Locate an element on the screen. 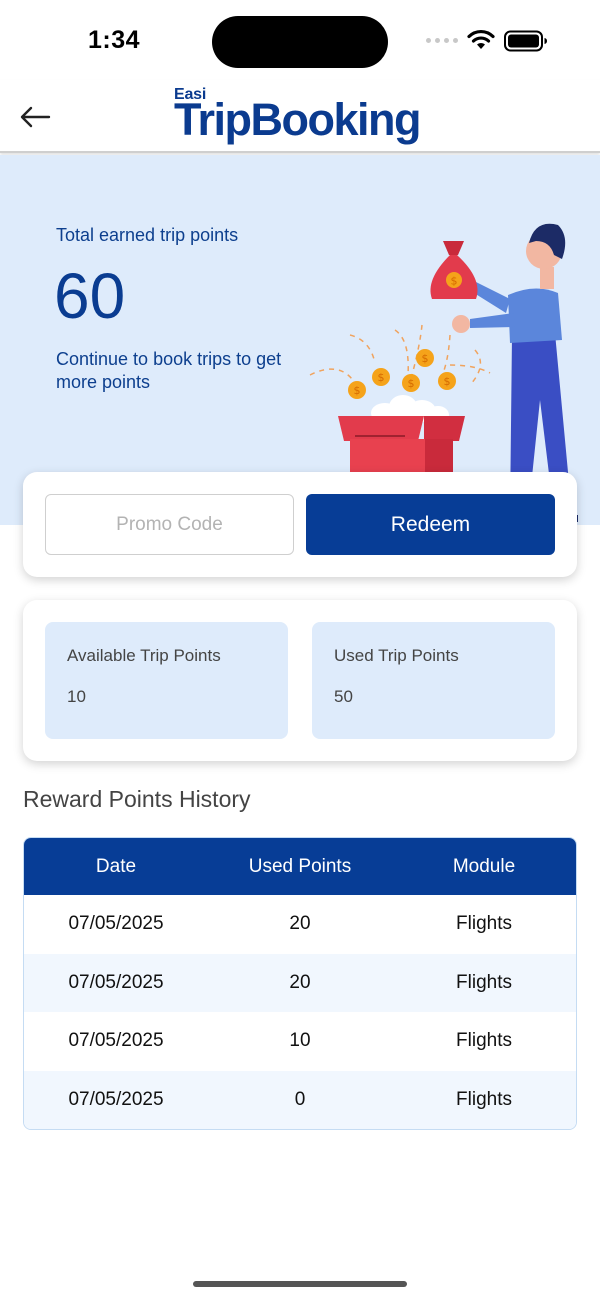 This screenshot has width=600, height=1300. available-points-box: Available Trip Points 10 is located at coordinates (166, 680).